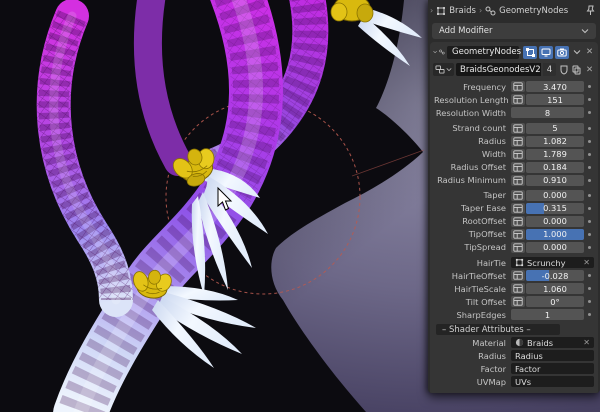  What do you see at coordinates (431, 10) in the screenshot?
I see `breadcrumb-expand-icon: ›` at bounding box center [431, 10].